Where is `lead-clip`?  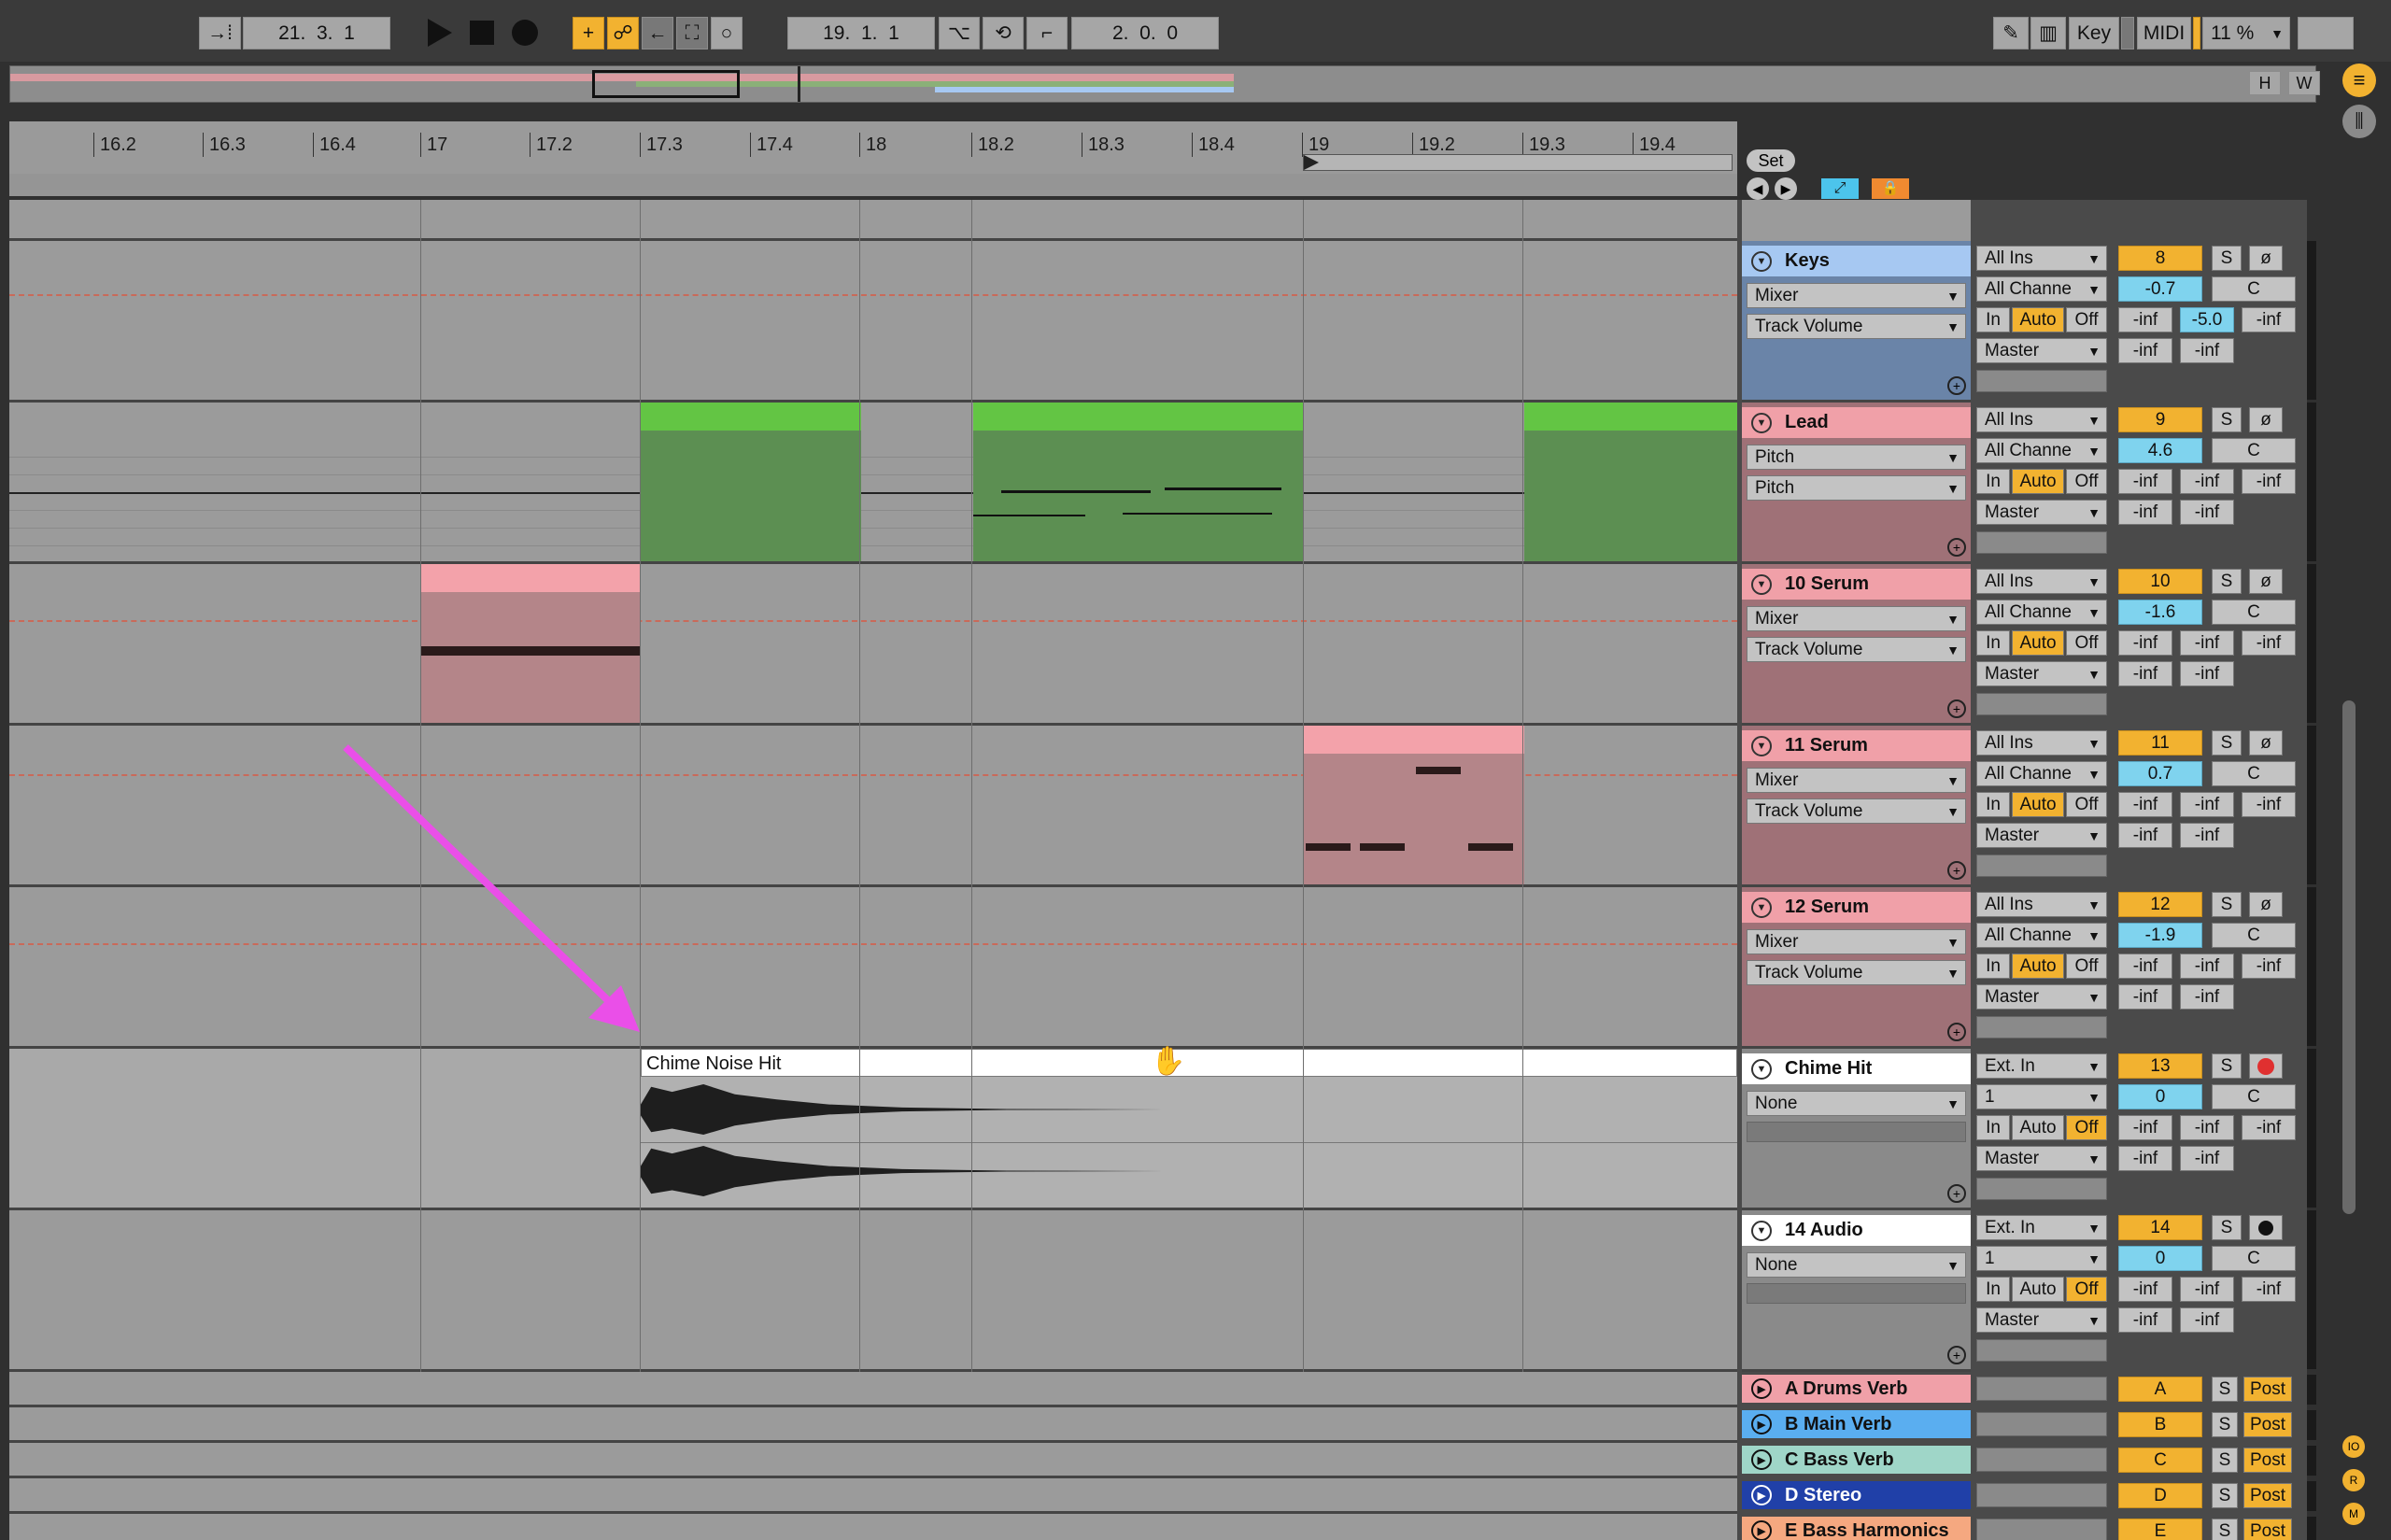 lead-clip is located at coordinates (1138, 482).